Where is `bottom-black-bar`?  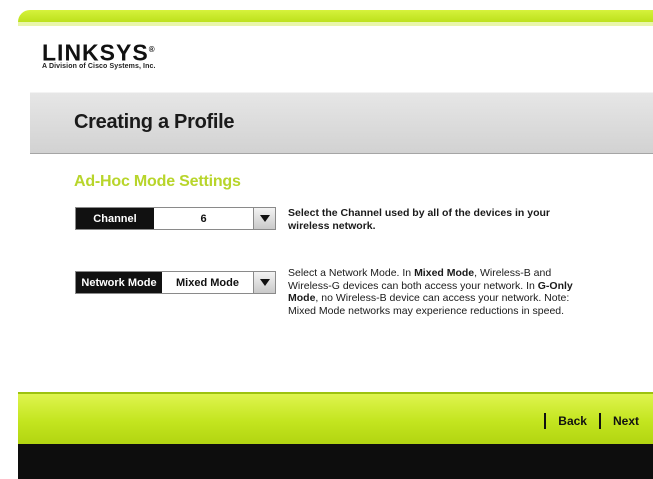
bottom-black-bar is located at coordinates (335, 461).